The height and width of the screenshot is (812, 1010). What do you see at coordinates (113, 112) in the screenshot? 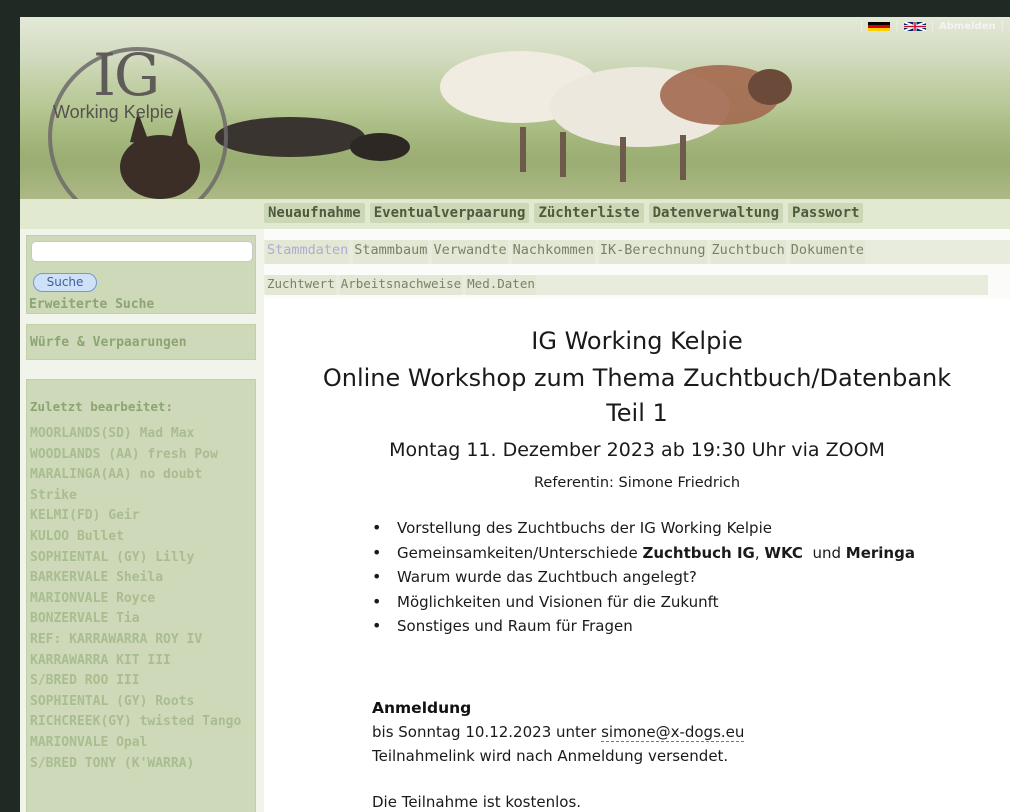
I see `logo-subtitle: Working Kelpie` at bounding box center [113, 112].